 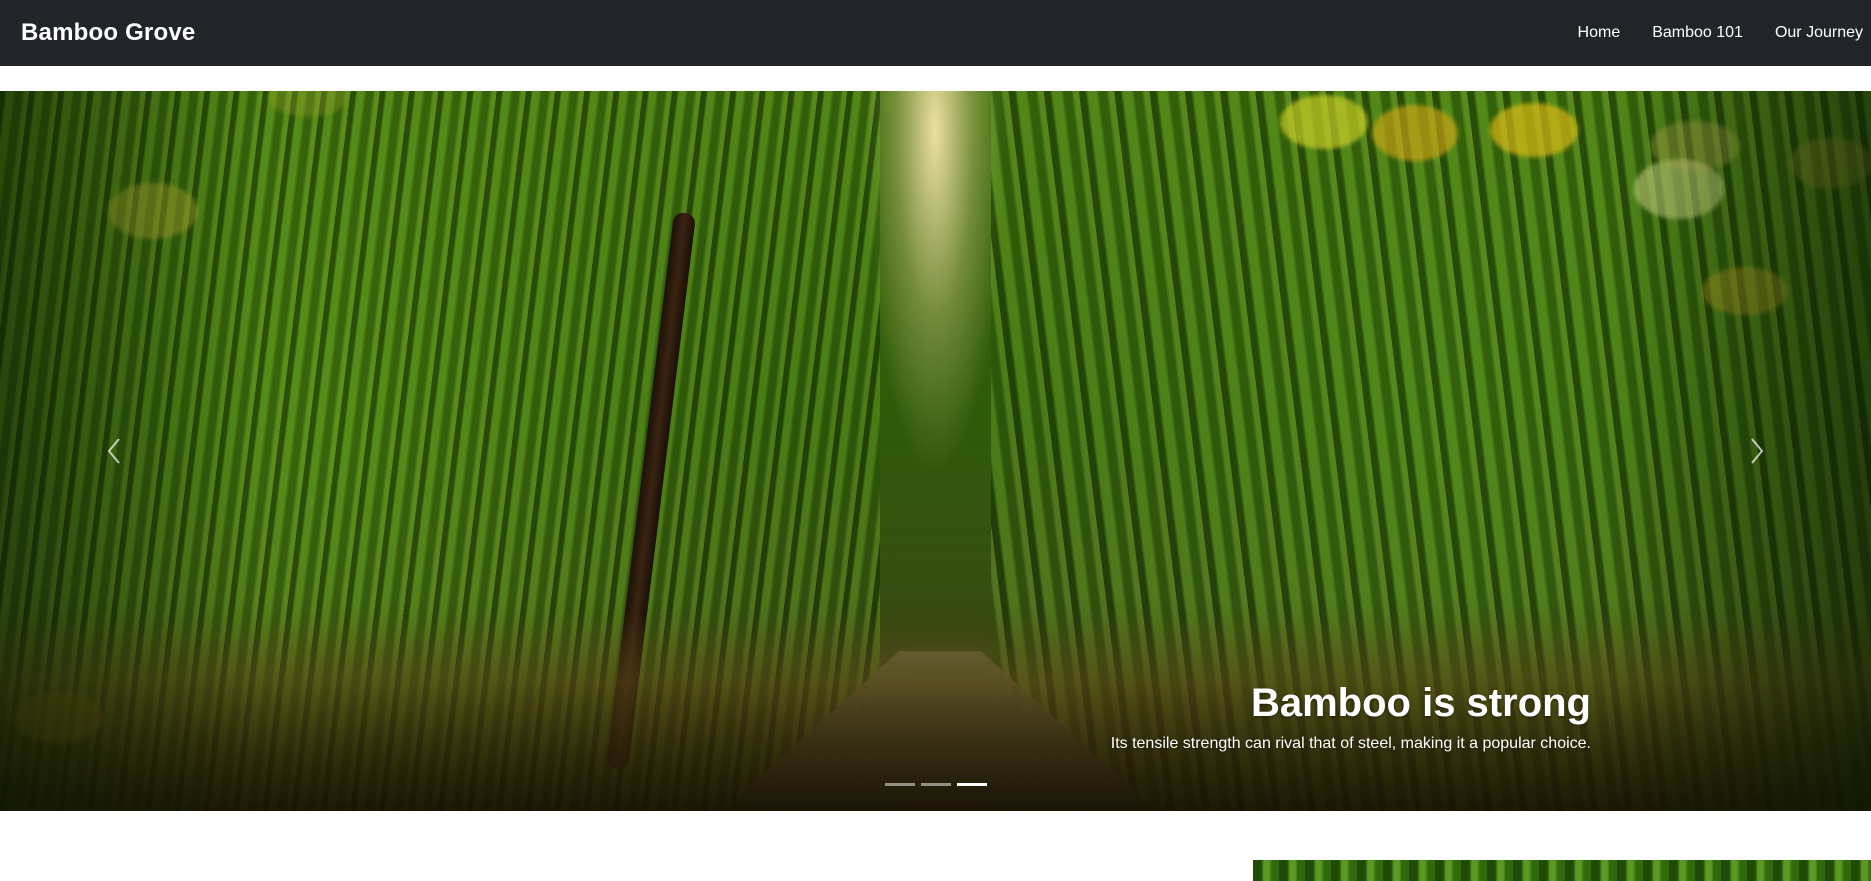 I want to click on chevron-left-icon, so click(x=113, y=451).